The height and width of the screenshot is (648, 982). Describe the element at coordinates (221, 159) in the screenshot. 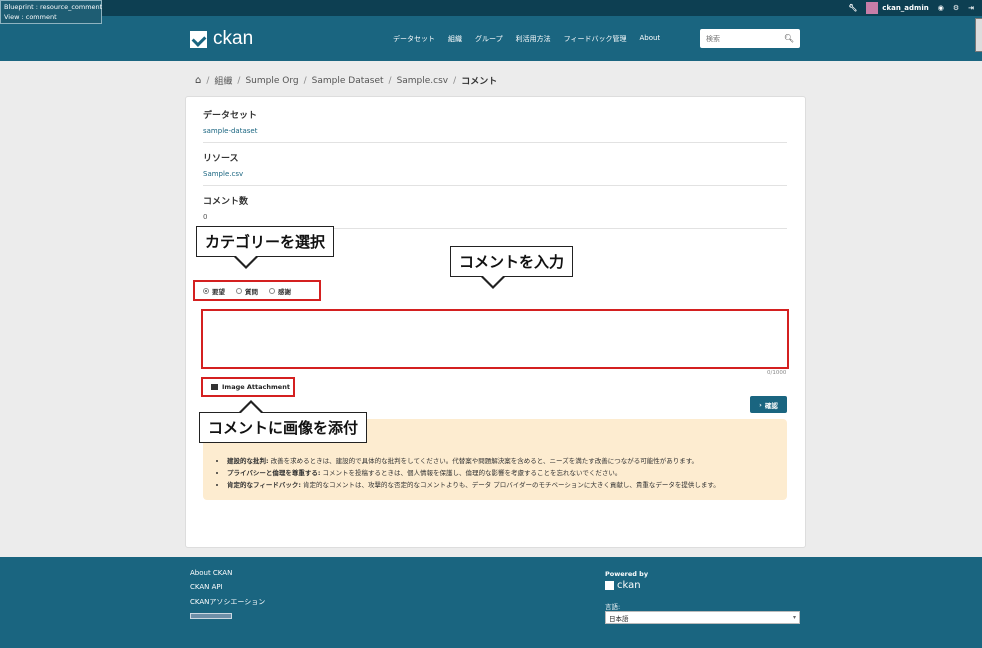

I see `resource-label: リソース` at that location.